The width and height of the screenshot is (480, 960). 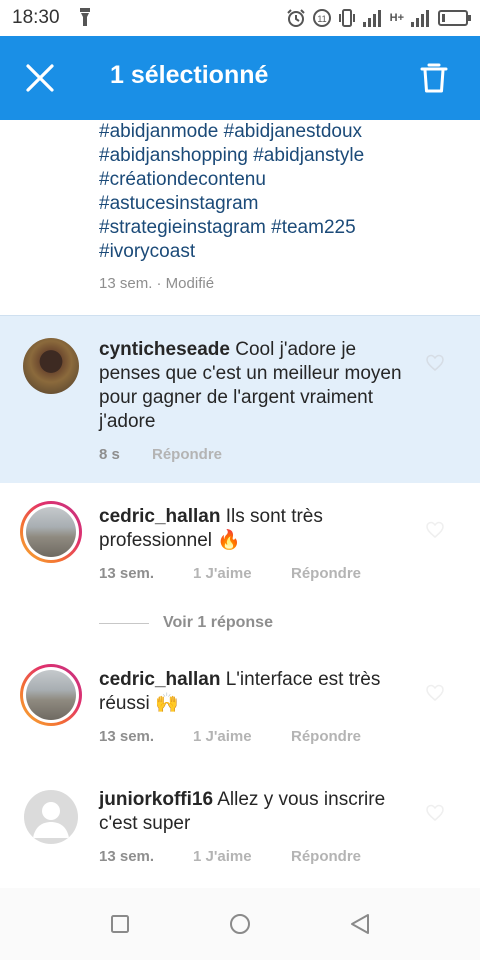 I want to click on view-replies-button: Voir 1 réponse, so click(x=186, y=623).